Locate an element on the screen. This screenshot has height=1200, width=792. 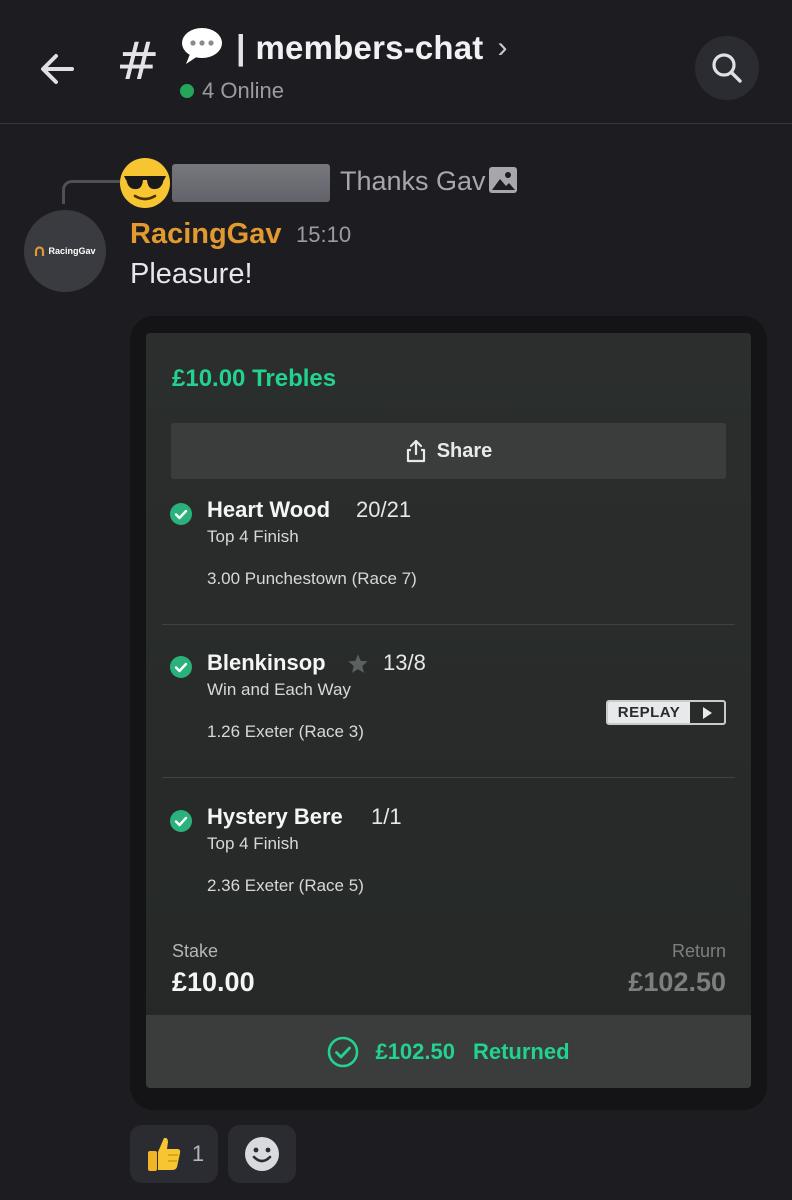
avatar: RacingGav is located at coordinates (65, 251).